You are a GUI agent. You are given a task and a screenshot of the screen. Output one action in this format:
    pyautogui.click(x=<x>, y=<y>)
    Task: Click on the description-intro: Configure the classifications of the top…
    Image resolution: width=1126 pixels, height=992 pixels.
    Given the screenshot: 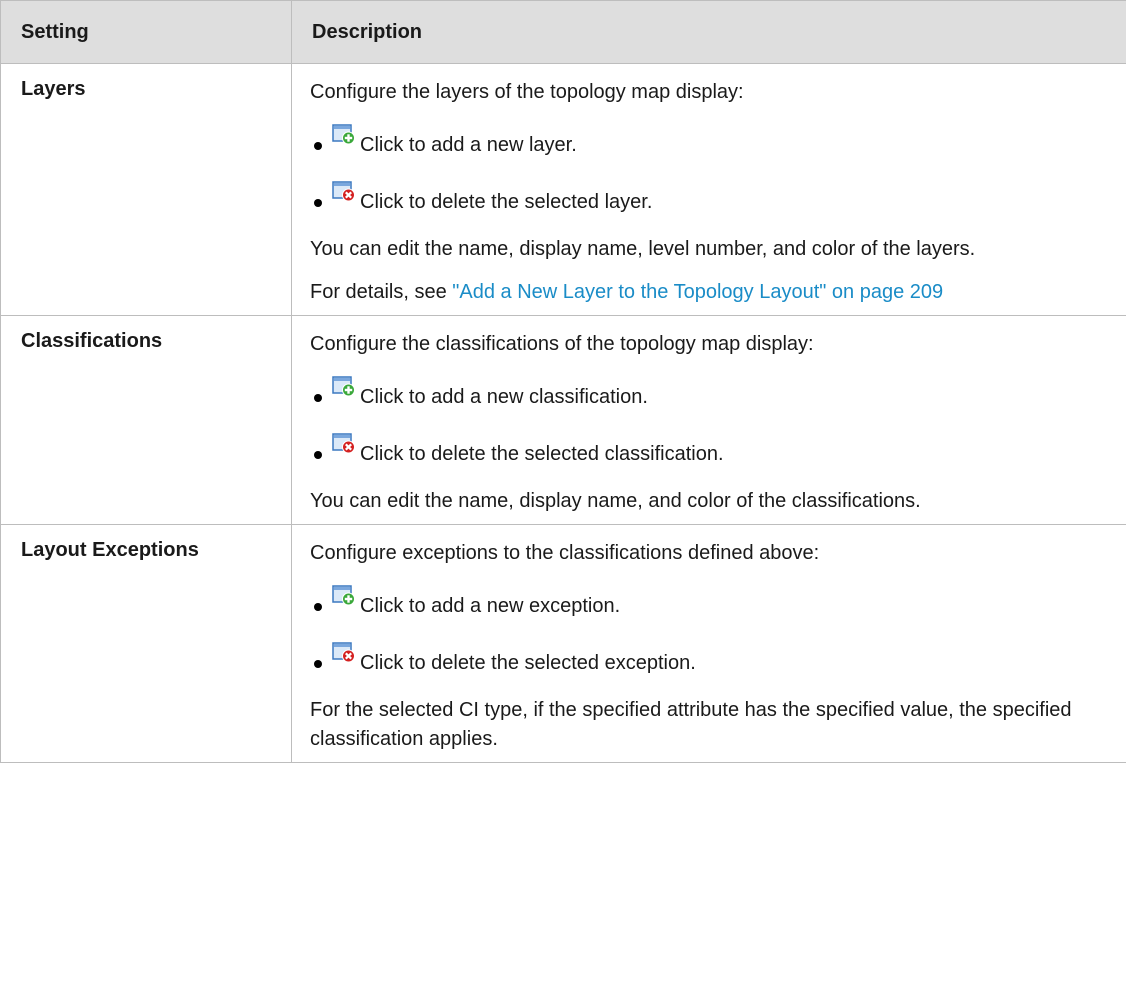 What is the action you would take?
    pyautogui.click(x=562, y=344)
    